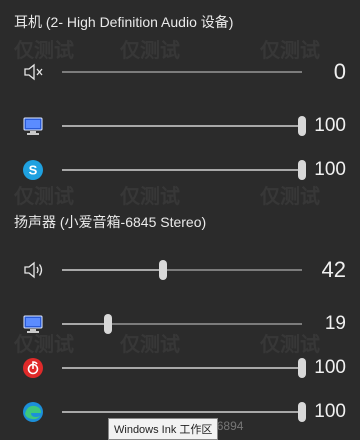 The image size is (360, 440). Describe the element at coordinates (335, 323) in the screenshot. I see `volume-value: 19` at that location.